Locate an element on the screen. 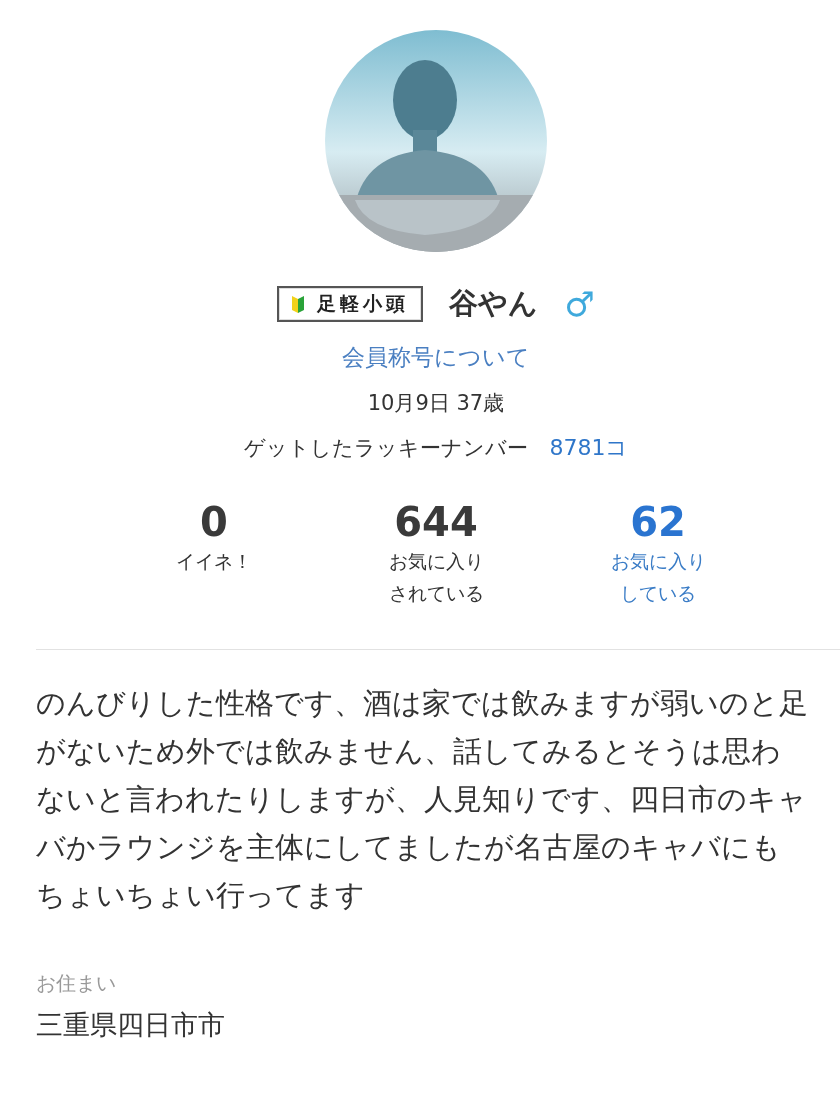 The width and height of the screenshot is (840, 1093). stat-label: お気に入り されている is located at coordinates (436, 577).